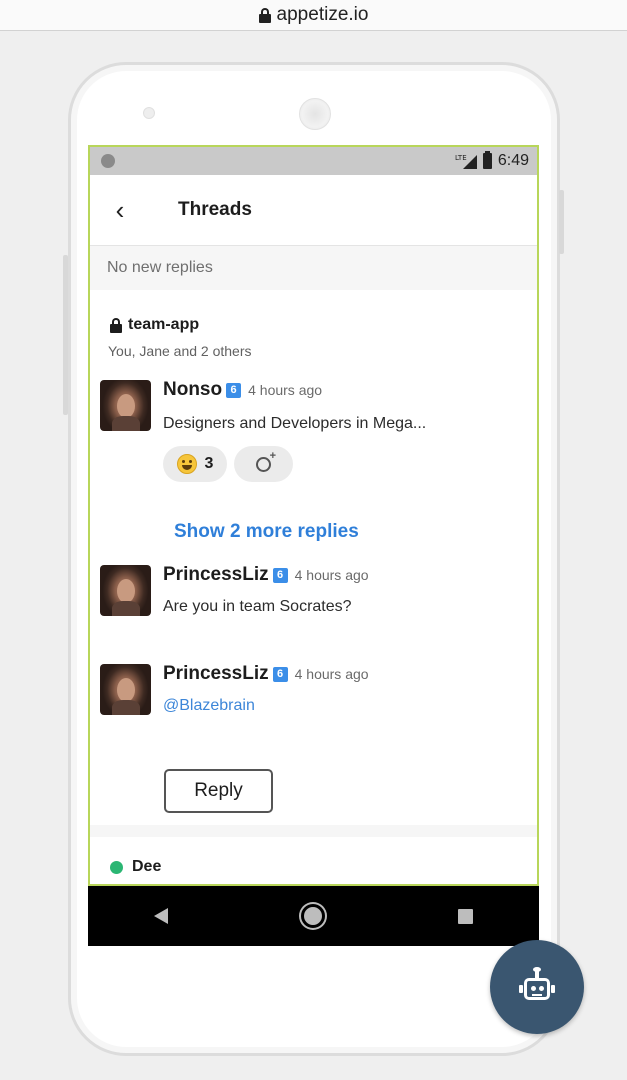 The image size is (627, 1080). Describe the element at coordinates (116, 867) in the screenshot. I see `online-status-icon` at that location.